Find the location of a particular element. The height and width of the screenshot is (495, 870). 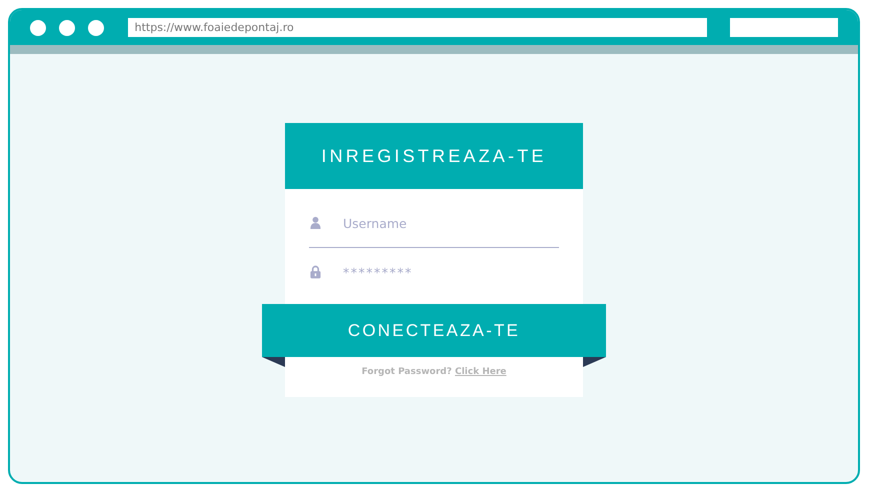

login-button: CONECTEAZA-TE is located at coordinates (434, 330).